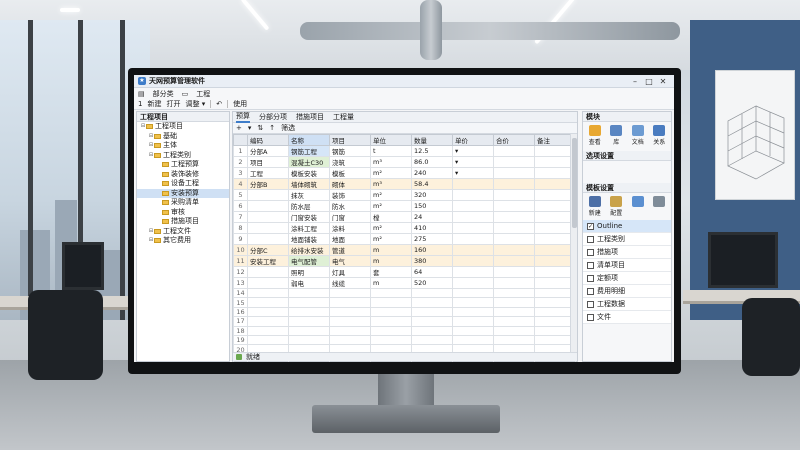 Image resolution: width=800 pixels, height=450 pixels. I want to click on table-row: 1 分部A 钢筋工程 钢筋 t 12.5 ▾, so click(404, 151).